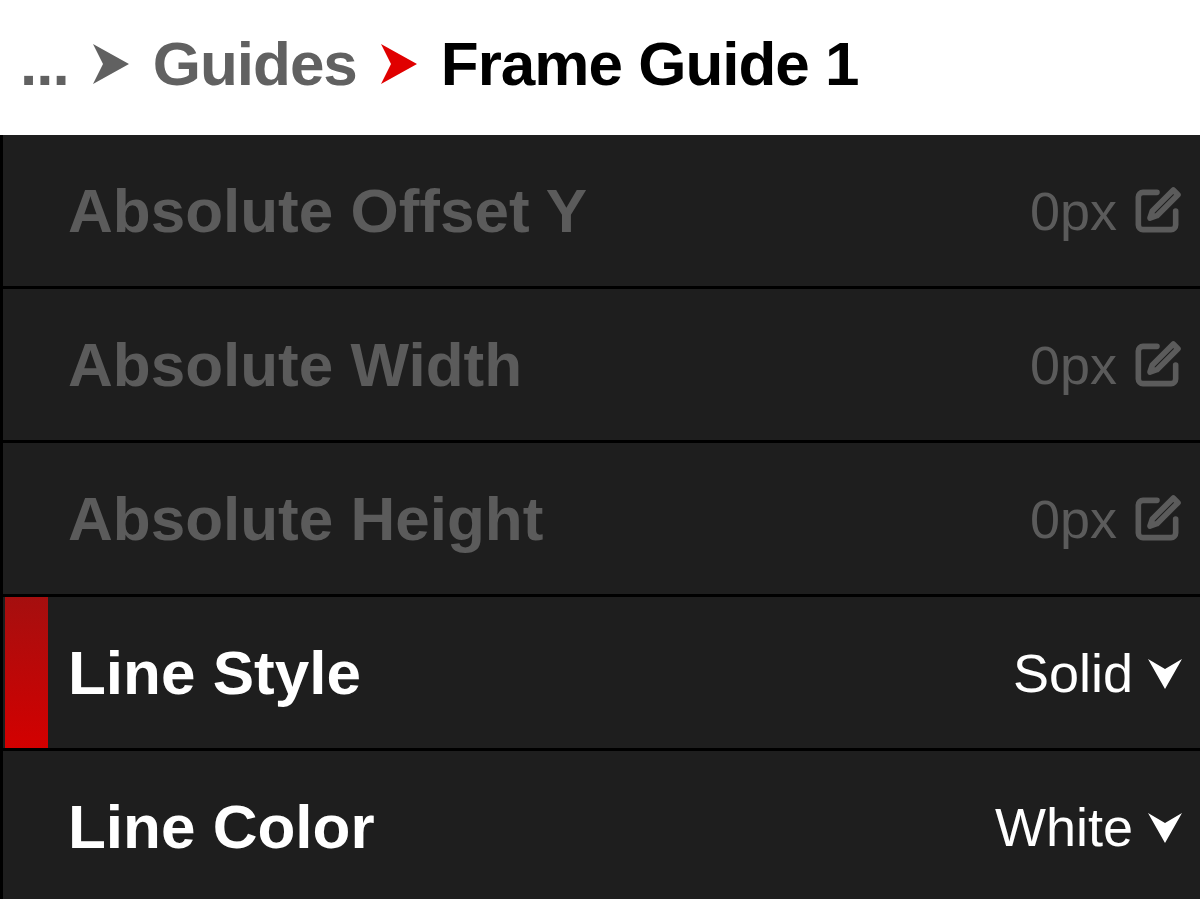 The height and width of the screenshot is (899, 1200). I want to click on setting-value: Solid, so click(1072, 672).